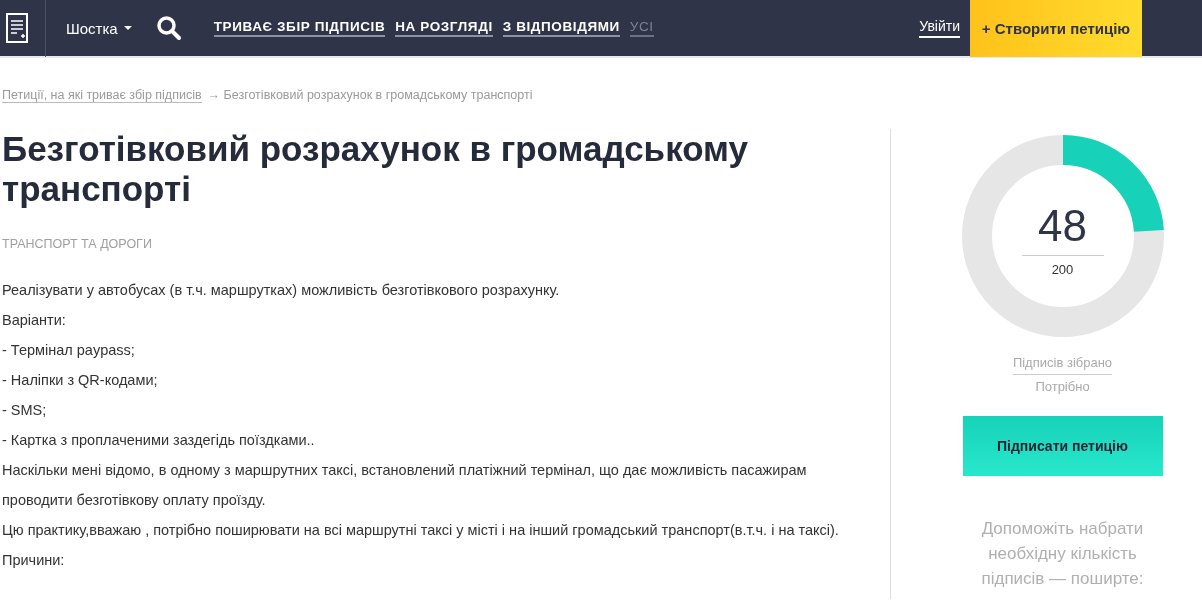 The height and width of the screenshot is (606, 1202). Describe the element at coordinates (69, 350) in the screenshot. I see `petition-text: - Термінал paypass;` at that location.